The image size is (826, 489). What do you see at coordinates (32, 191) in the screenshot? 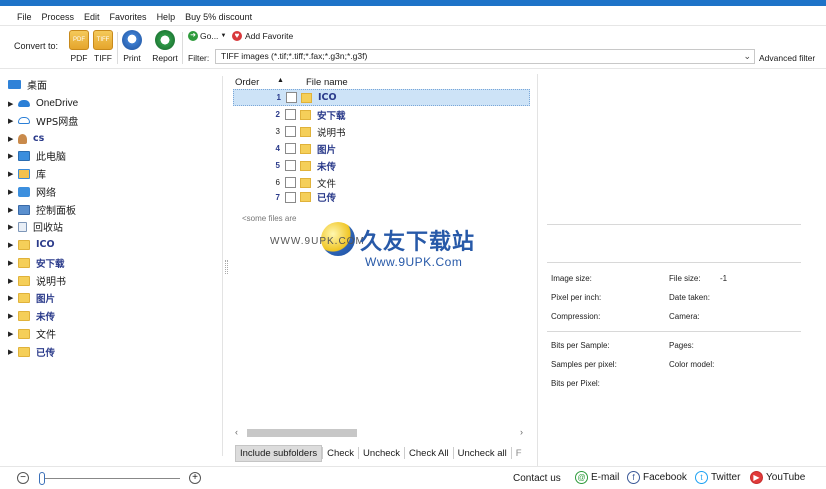
I see `tree-item-network: ▶ 网络` at bounding box center [32, 191].